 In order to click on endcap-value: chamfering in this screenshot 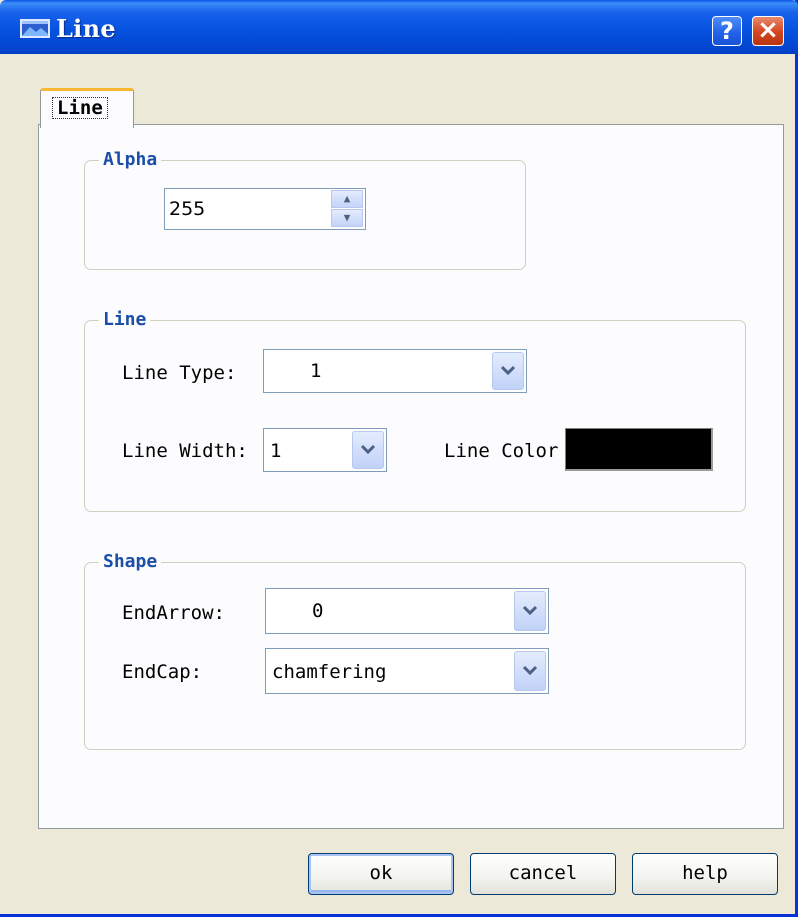, I will do `click(329, 672)`.